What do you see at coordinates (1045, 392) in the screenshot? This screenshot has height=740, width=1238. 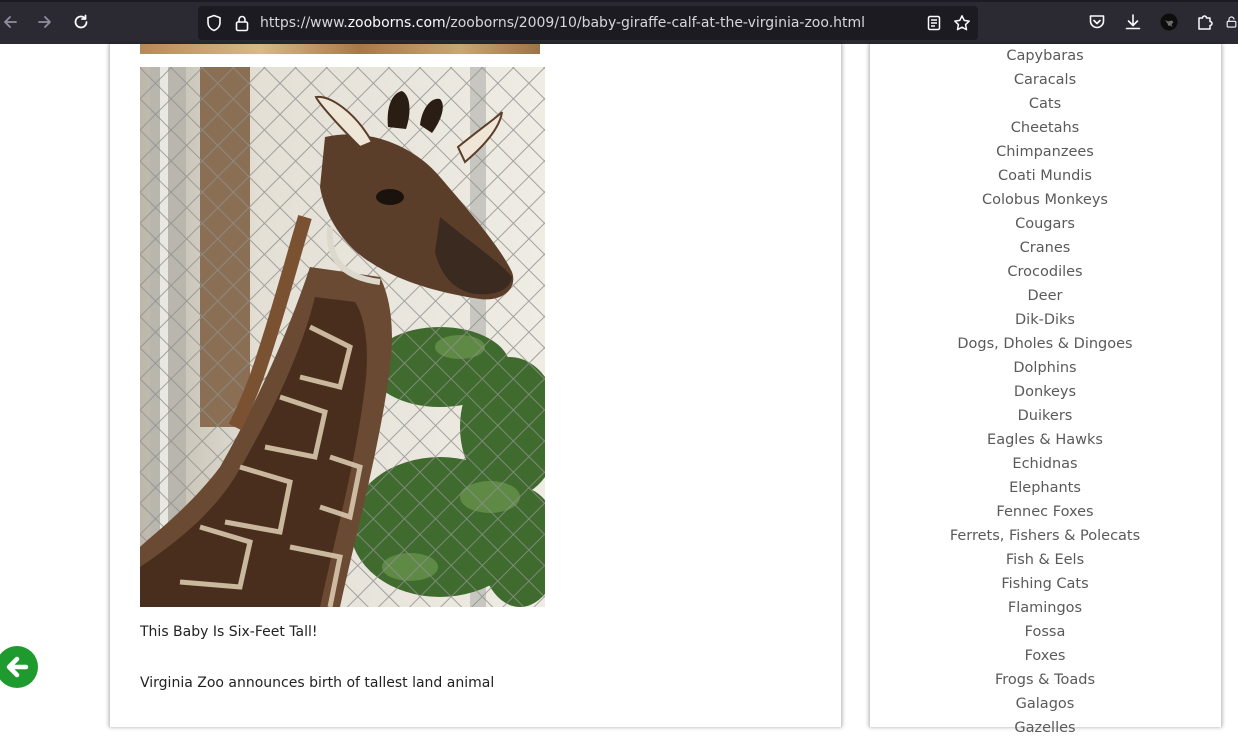 I see `category-link: Donkeys` at bounding box center [1045, 392].